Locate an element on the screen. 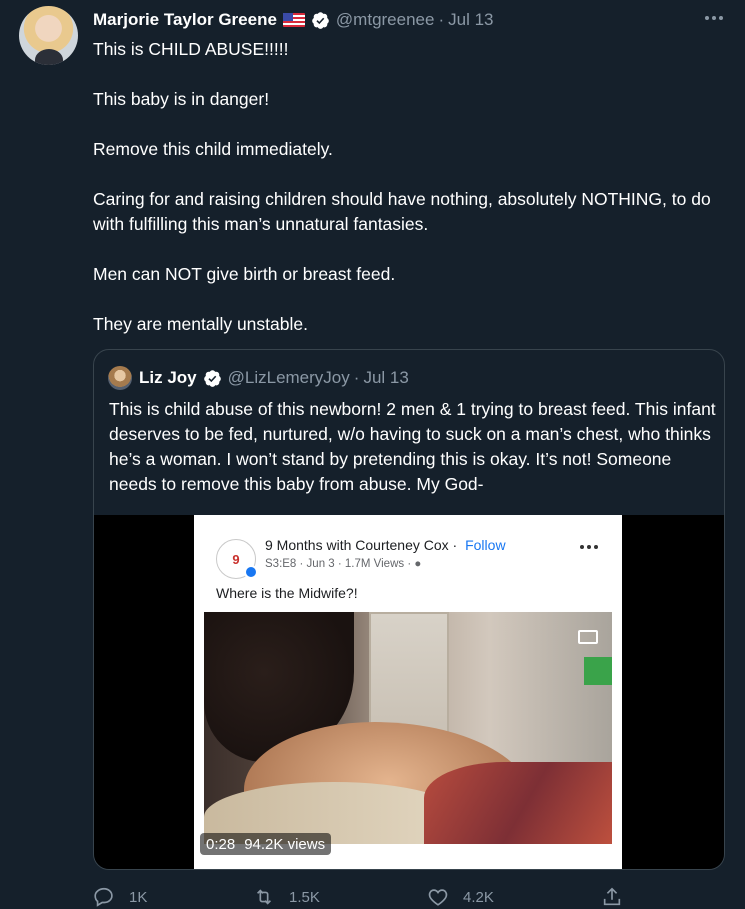 Image resolution: width=745 pixels, height=909 pixels. video-frame is located at coordinates (408, 728).